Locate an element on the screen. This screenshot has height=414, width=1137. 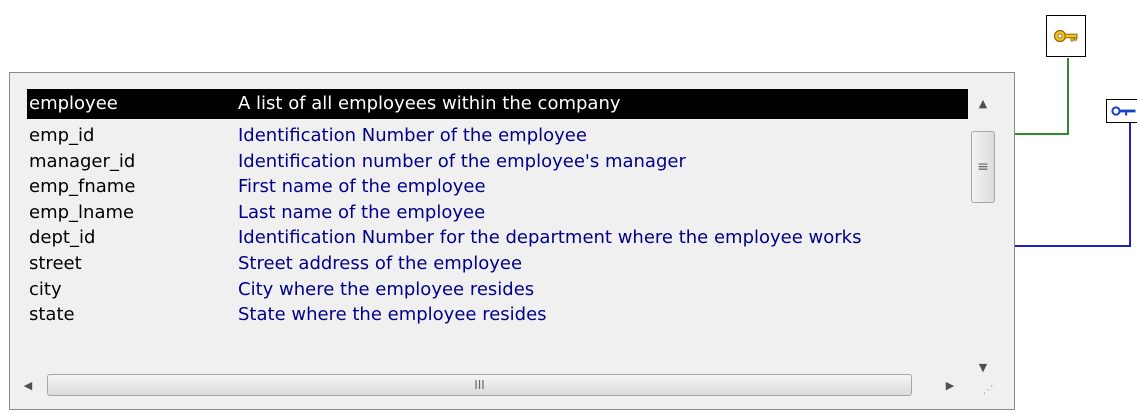
column-description: Street address of the employee is located at coordinates (380, 263).